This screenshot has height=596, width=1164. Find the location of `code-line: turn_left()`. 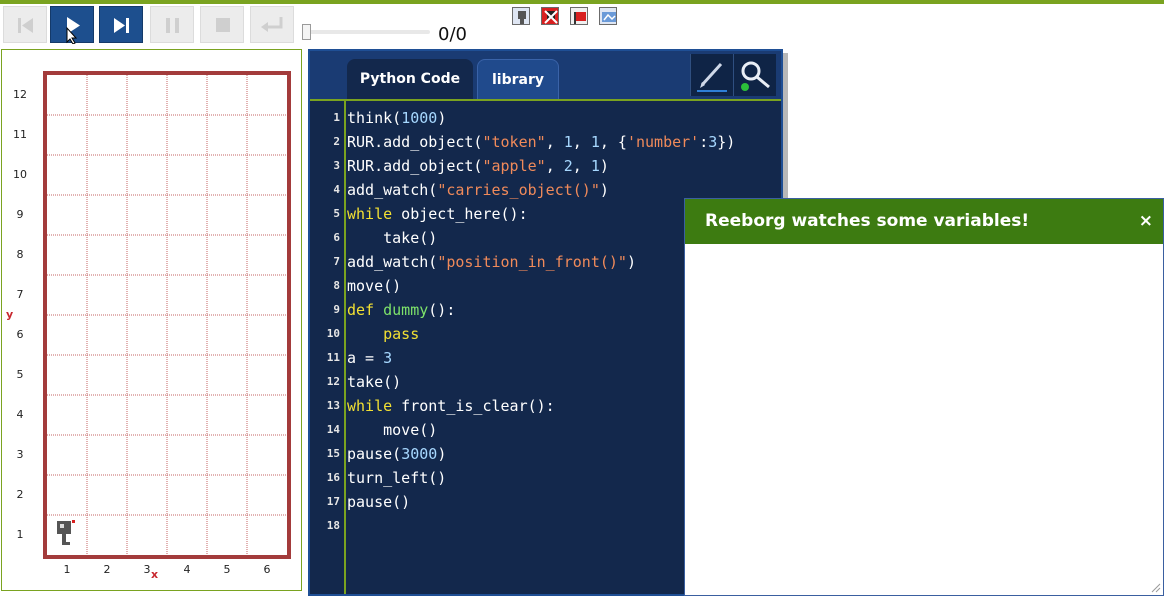

code-line: turn_left() is located at coordinates (396, 478).